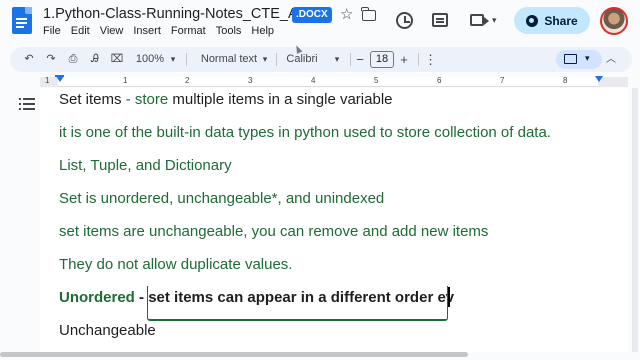 The image size is (640, 360). What do you see at coordinates (579, 59) in the screenshot?
I see `editing-mode-button: ▾` at bounding box center [579, 59].